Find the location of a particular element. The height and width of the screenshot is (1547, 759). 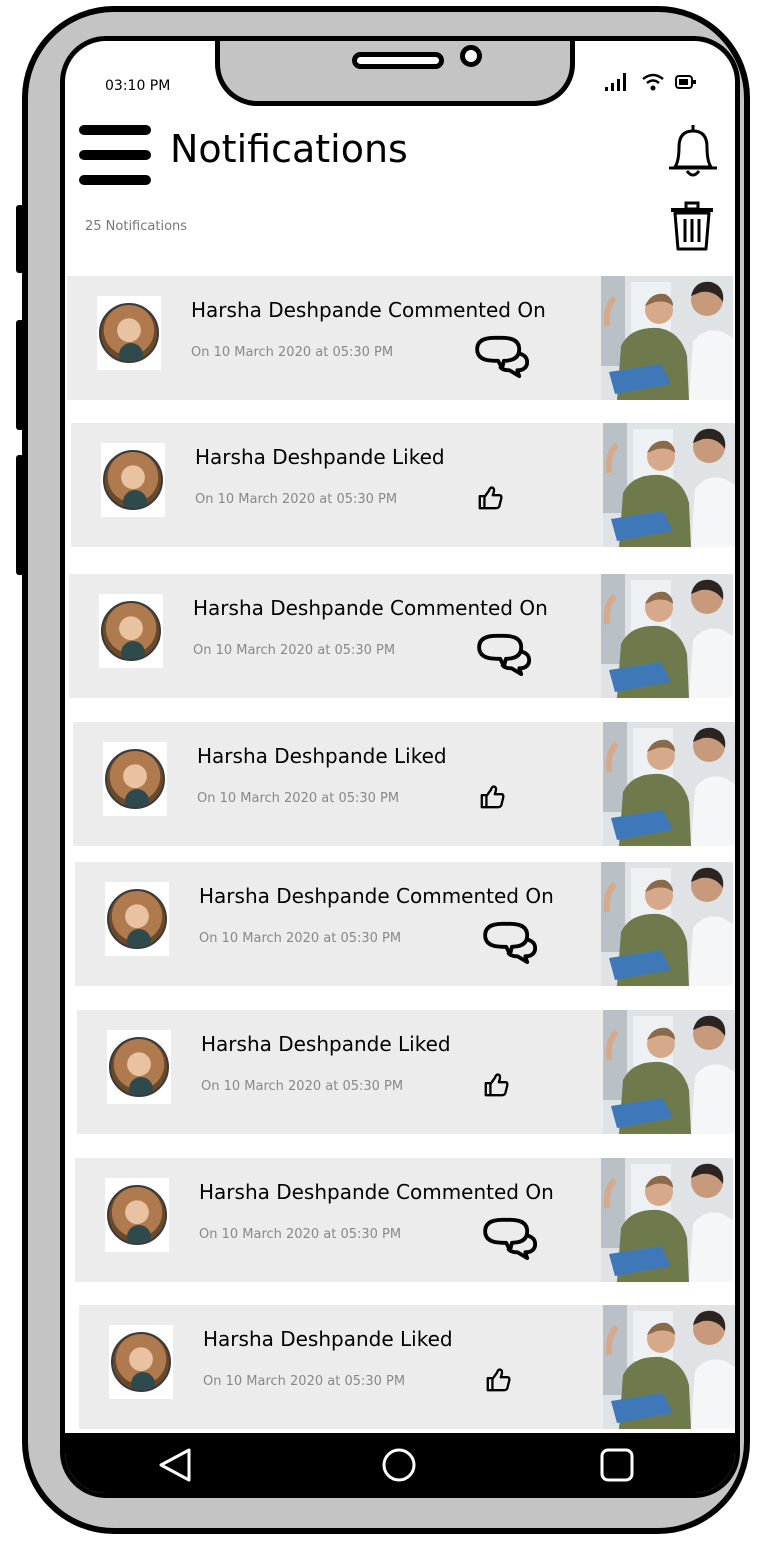

navigation-bar is located at coordinates (400, 1463).